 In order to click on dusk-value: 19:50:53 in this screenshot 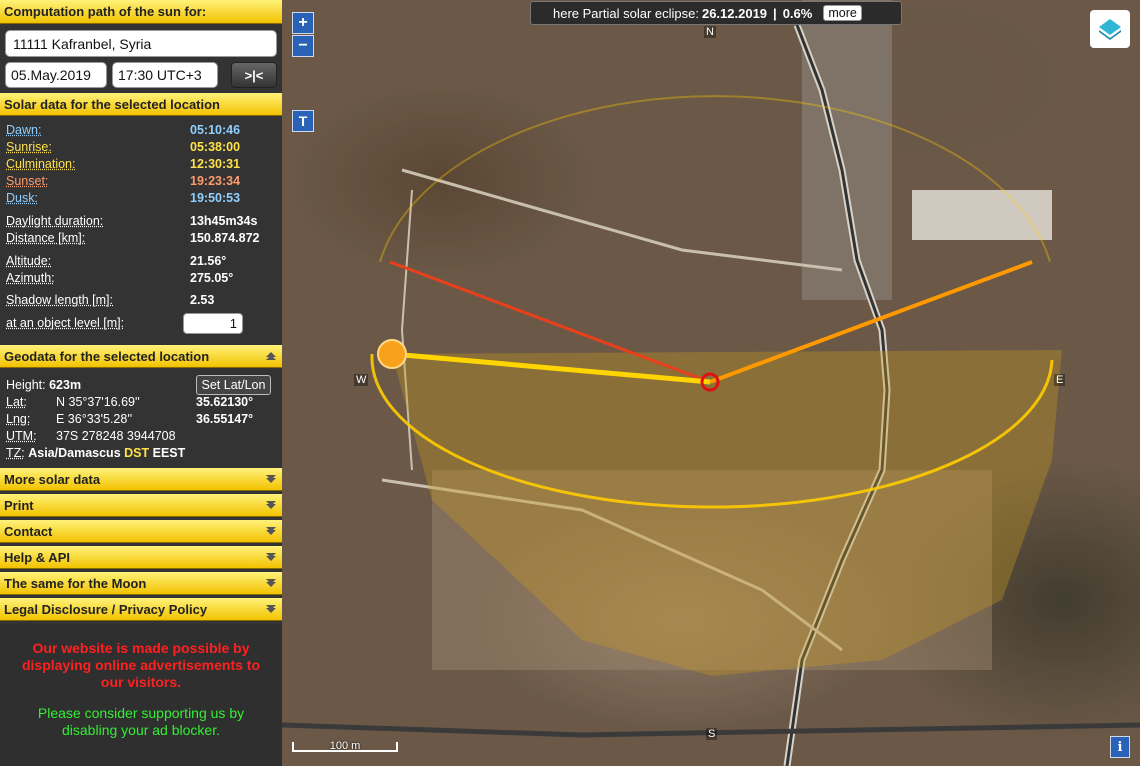, I will do `click(215, 198)`.